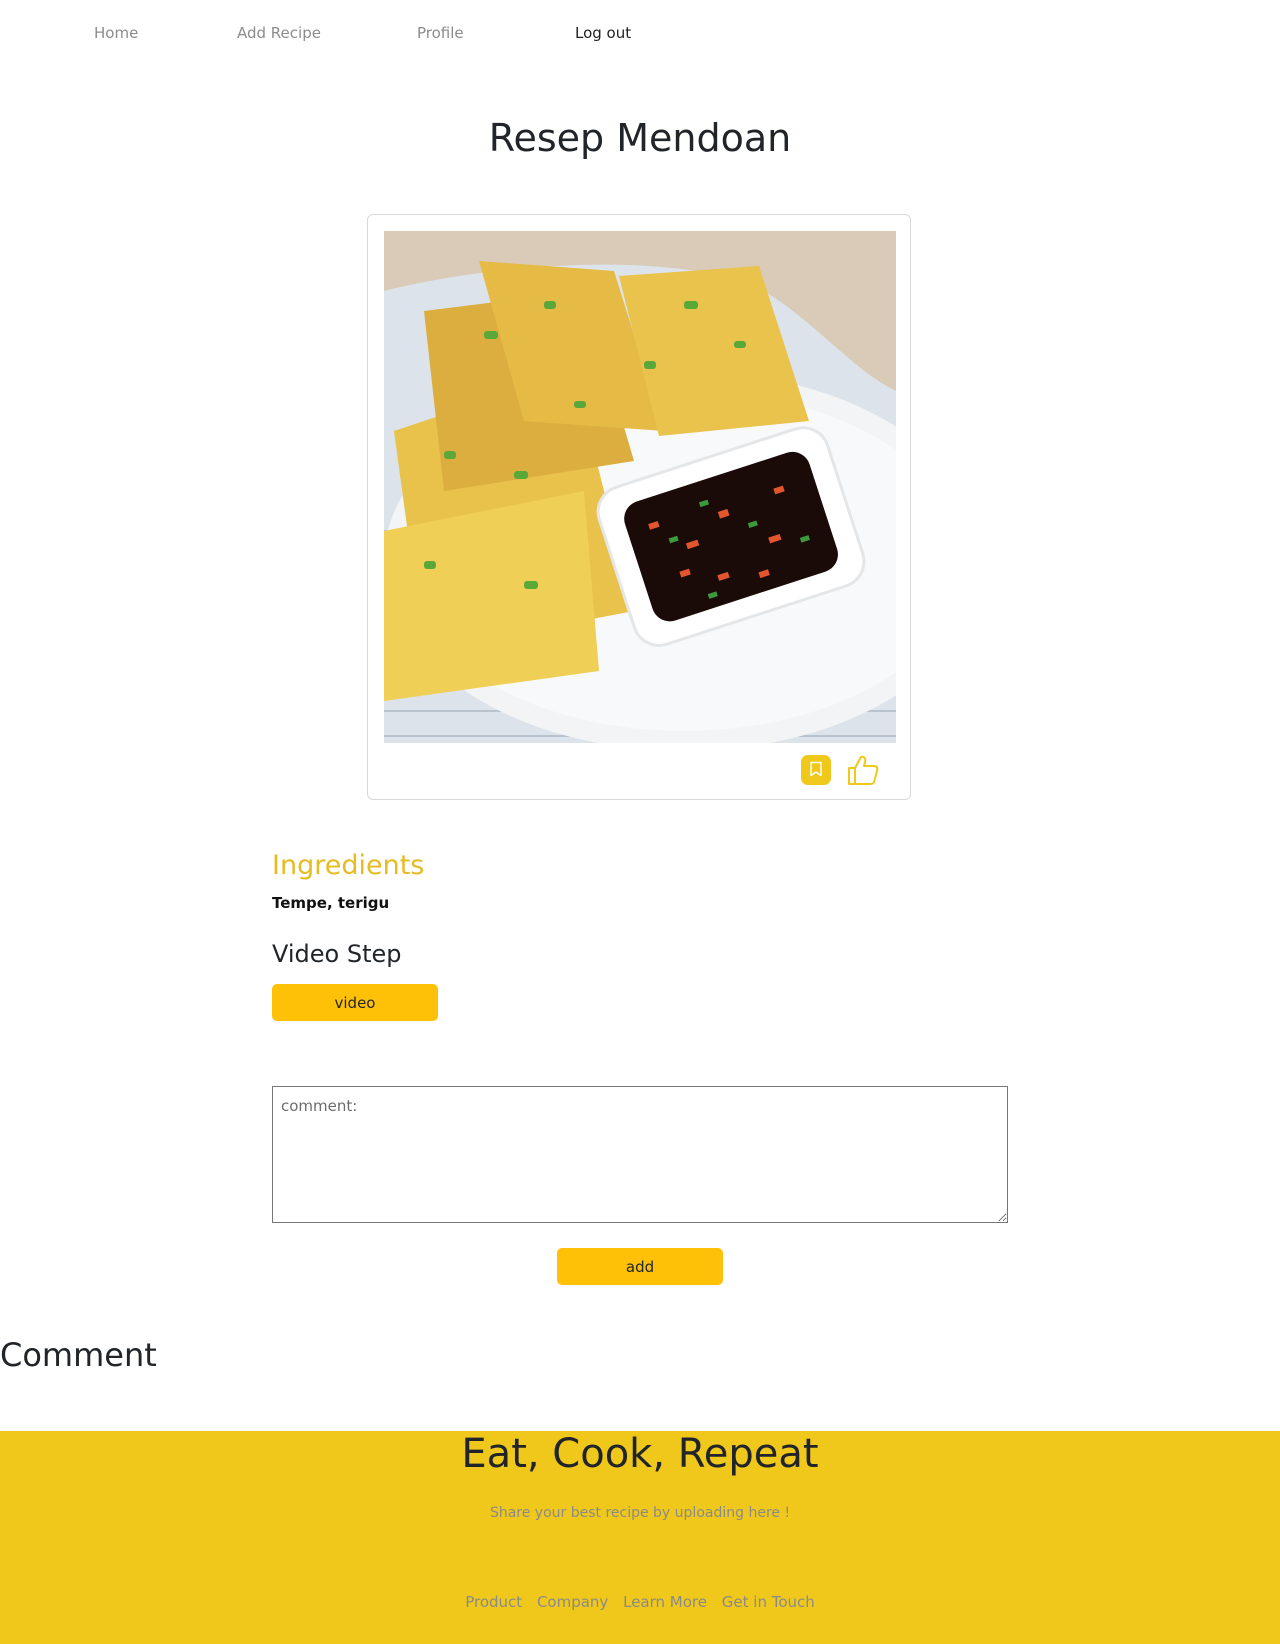 This screenshot has width=1280, height=1644. What do you see at coordinates (440, 33) in the screenshot?
I see `nav-profile-link: Profile` at bounding box center [440, 33].